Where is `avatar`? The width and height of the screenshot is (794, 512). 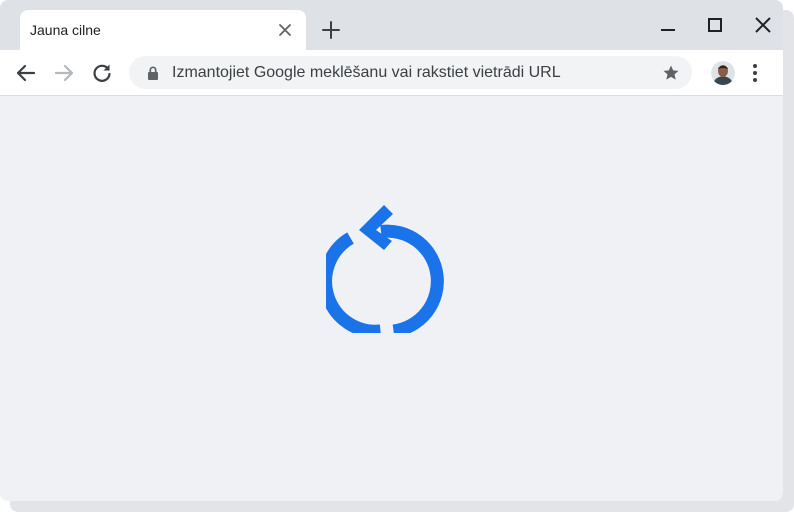 avatar is located at coordinates (723, 73).